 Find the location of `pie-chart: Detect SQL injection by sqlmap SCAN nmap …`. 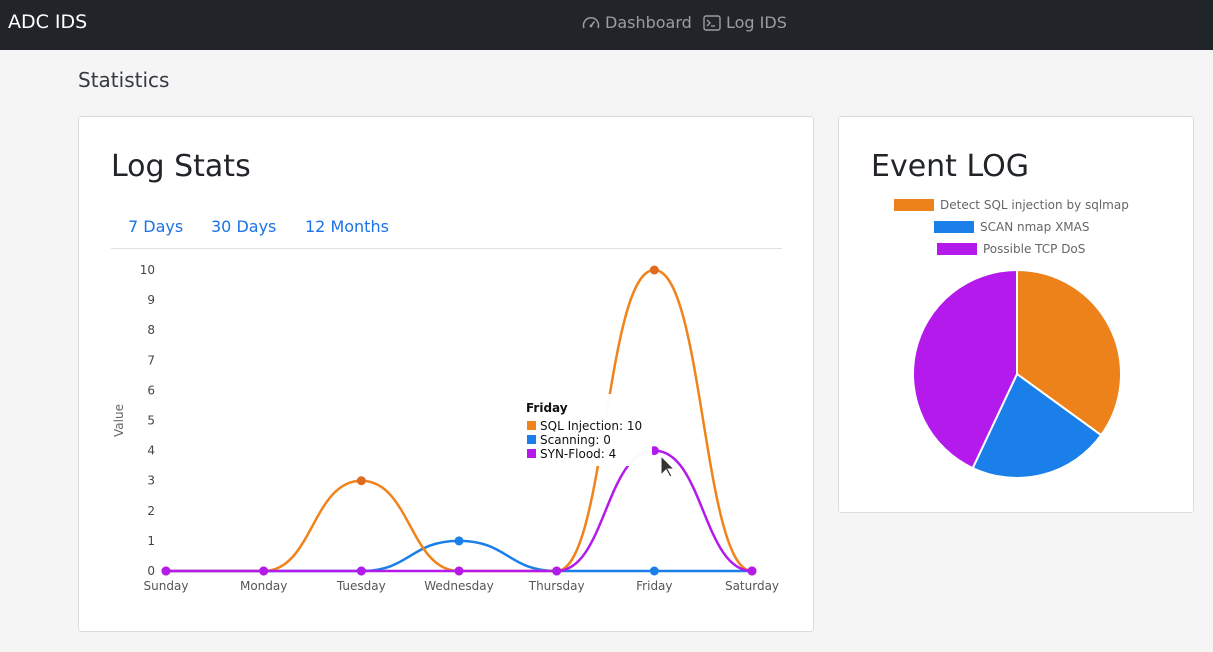

pie-chart: Detect SQL injection by sqlmap SCAN nmap … is located at coordinates (1017, 343).